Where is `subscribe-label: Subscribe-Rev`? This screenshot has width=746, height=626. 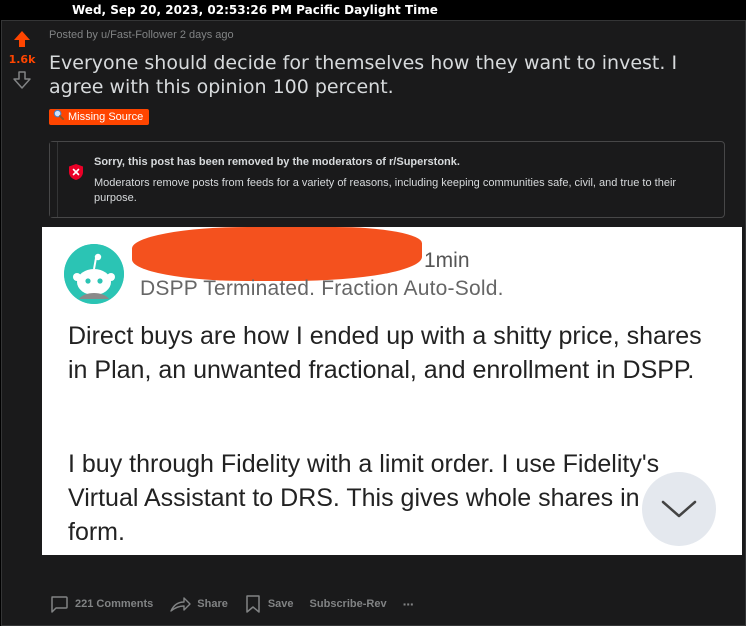 subscribe-label: Subscribe-Rev is located at coordinates (348, 604).